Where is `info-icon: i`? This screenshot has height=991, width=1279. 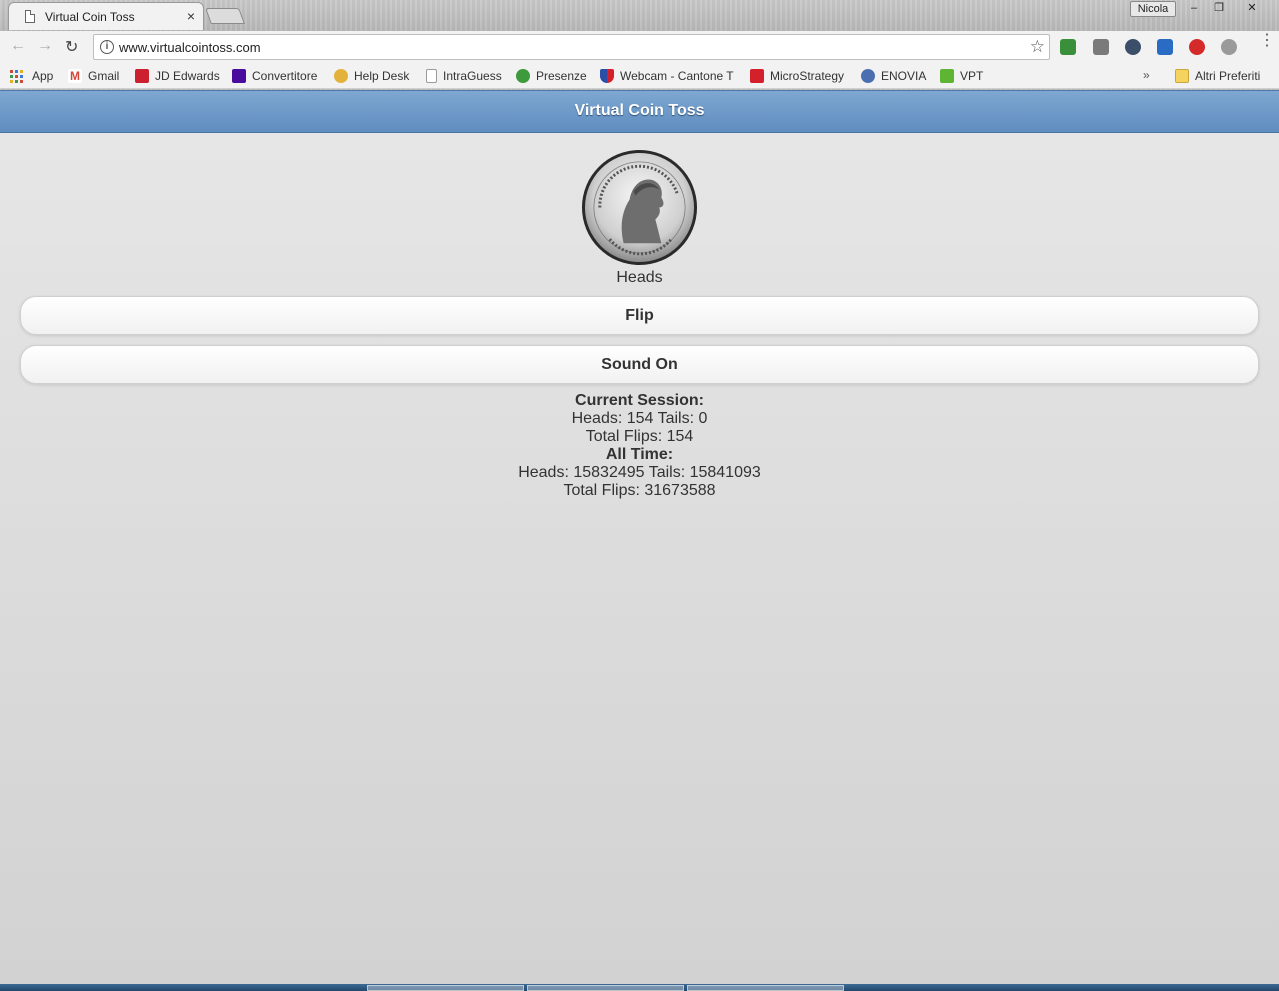
info-icon: i is located at coordinates (107, 47).